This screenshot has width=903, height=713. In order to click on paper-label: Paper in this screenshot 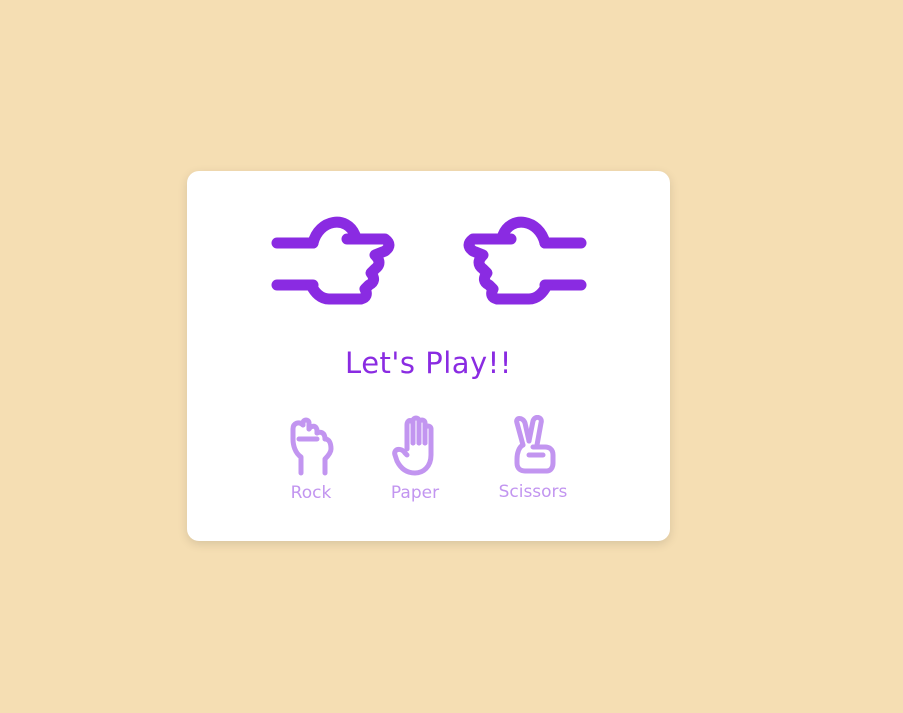, I will do `click(415, 493)`.